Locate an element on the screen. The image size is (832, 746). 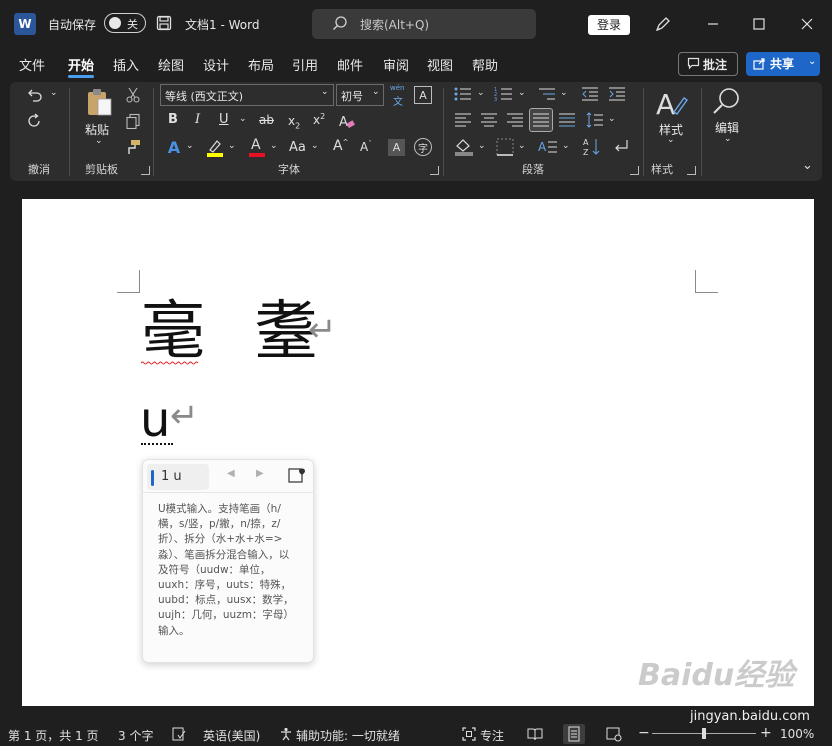
undo-dropdown-icon: ⌄ is located at coordinates (54, 93).